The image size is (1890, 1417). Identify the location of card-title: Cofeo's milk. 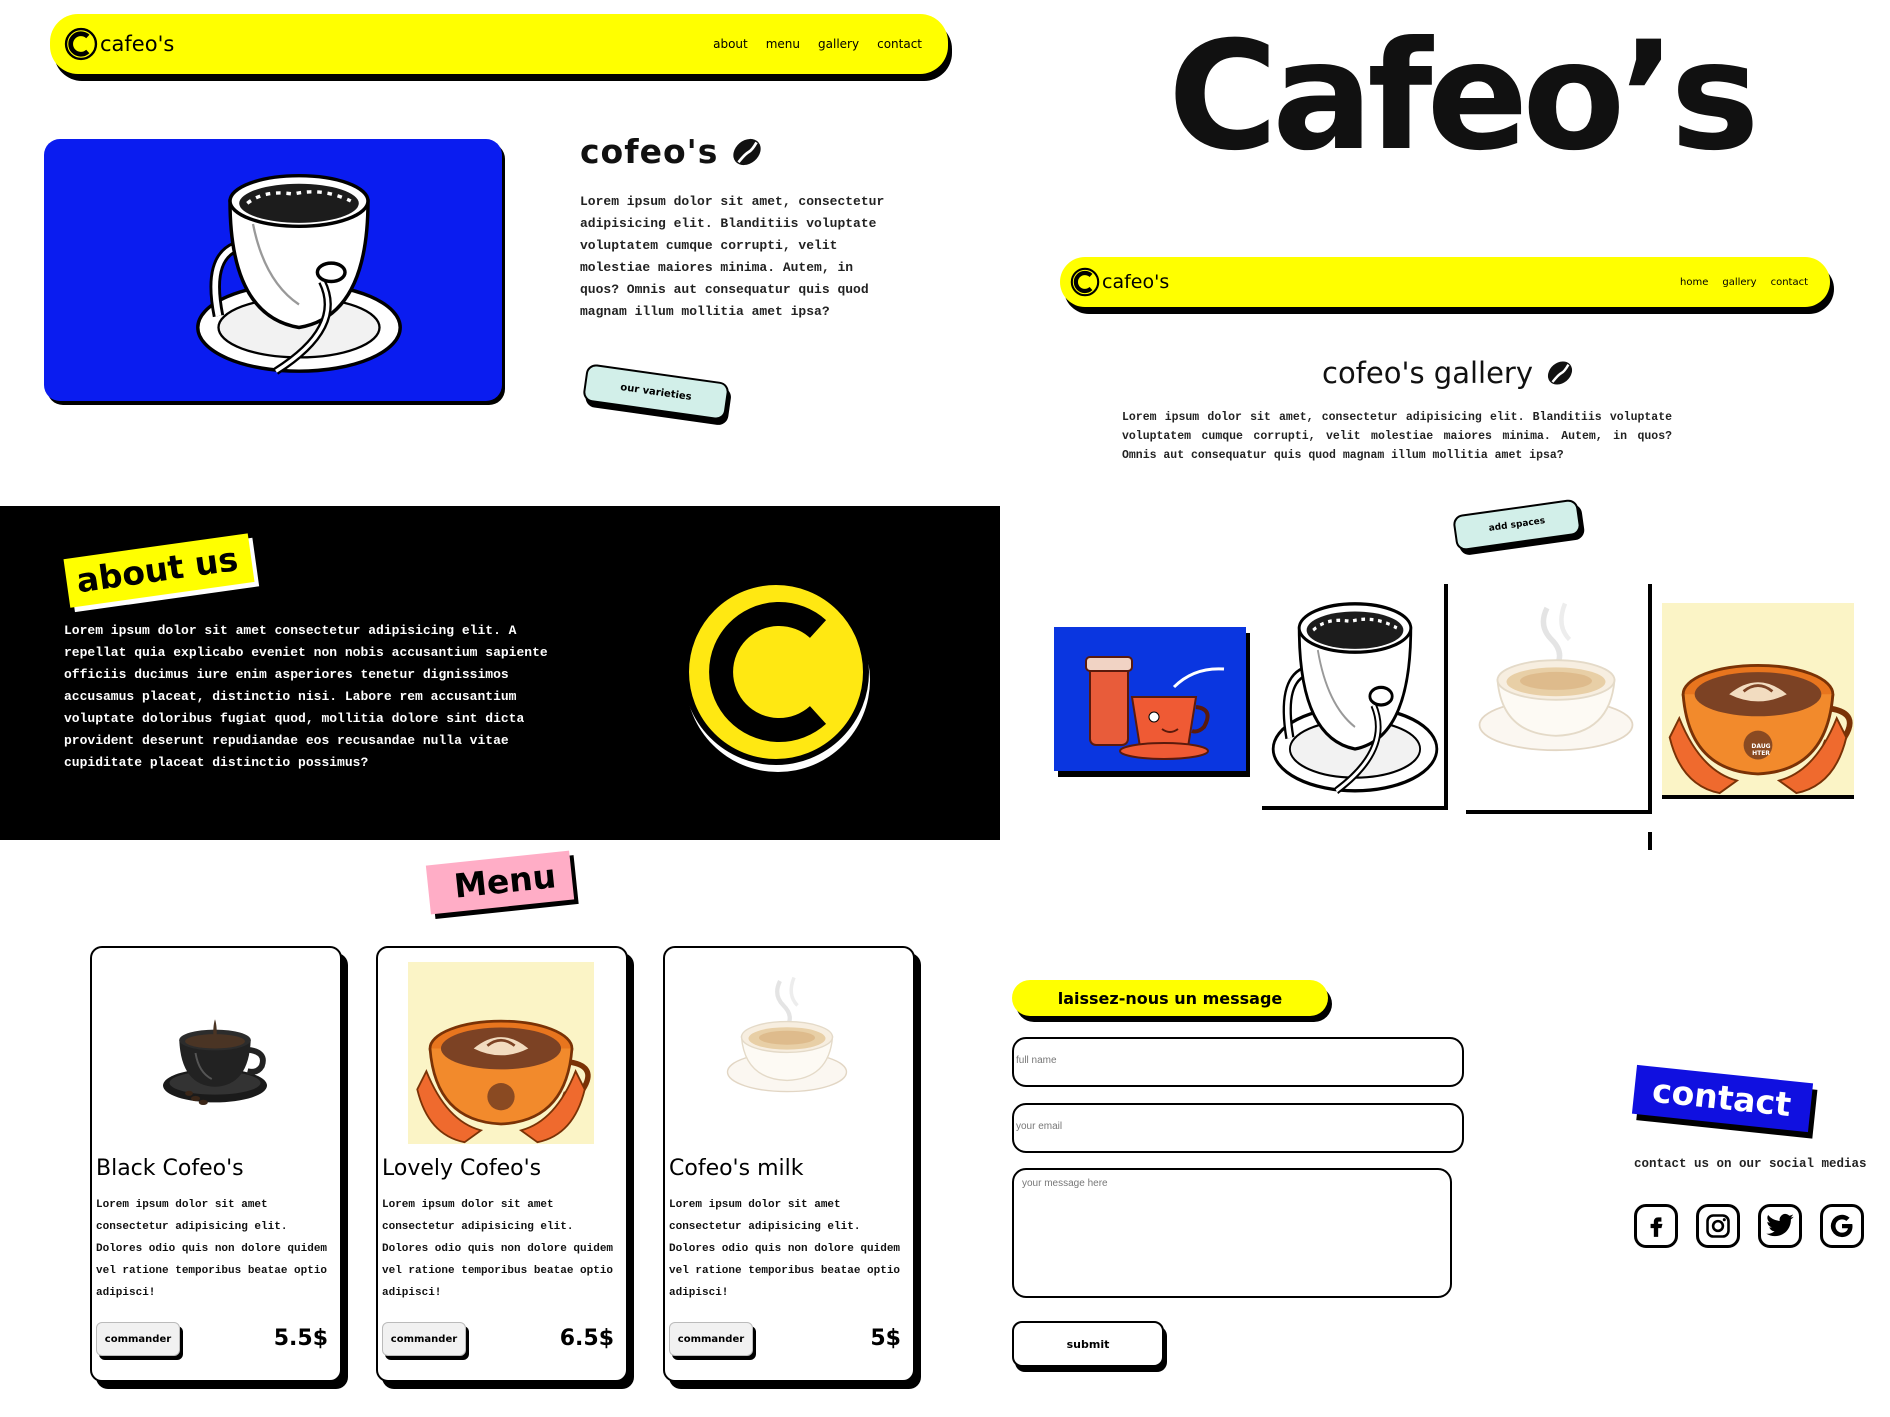
(736, 1168).